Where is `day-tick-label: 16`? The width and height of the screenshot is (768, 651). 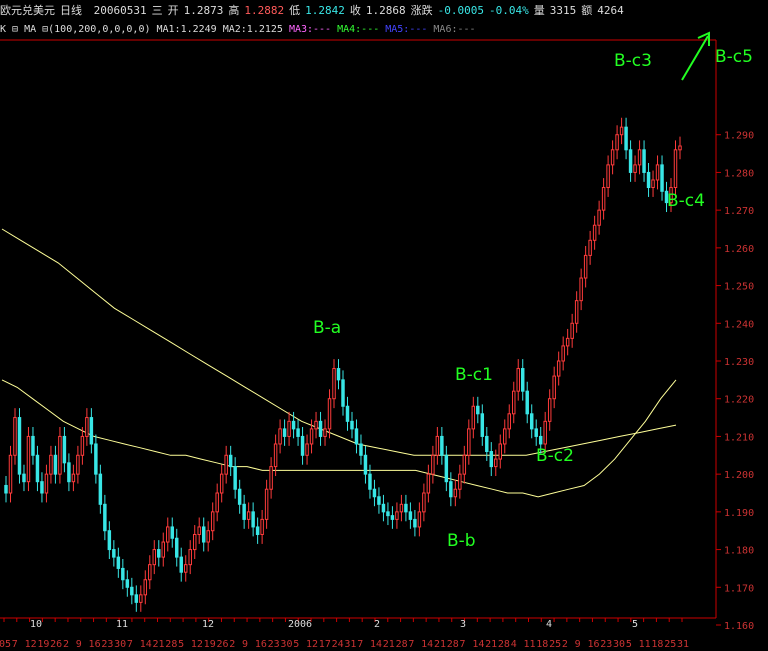
day-tick-label: 16 is located at coordinates (95, 644).